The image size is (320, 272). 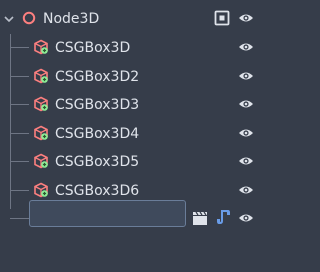 What do you see at coordinates (97, 162) in the screenshot?
I see `node-label: CSGBox3D5` at bounding box center [97, 162].